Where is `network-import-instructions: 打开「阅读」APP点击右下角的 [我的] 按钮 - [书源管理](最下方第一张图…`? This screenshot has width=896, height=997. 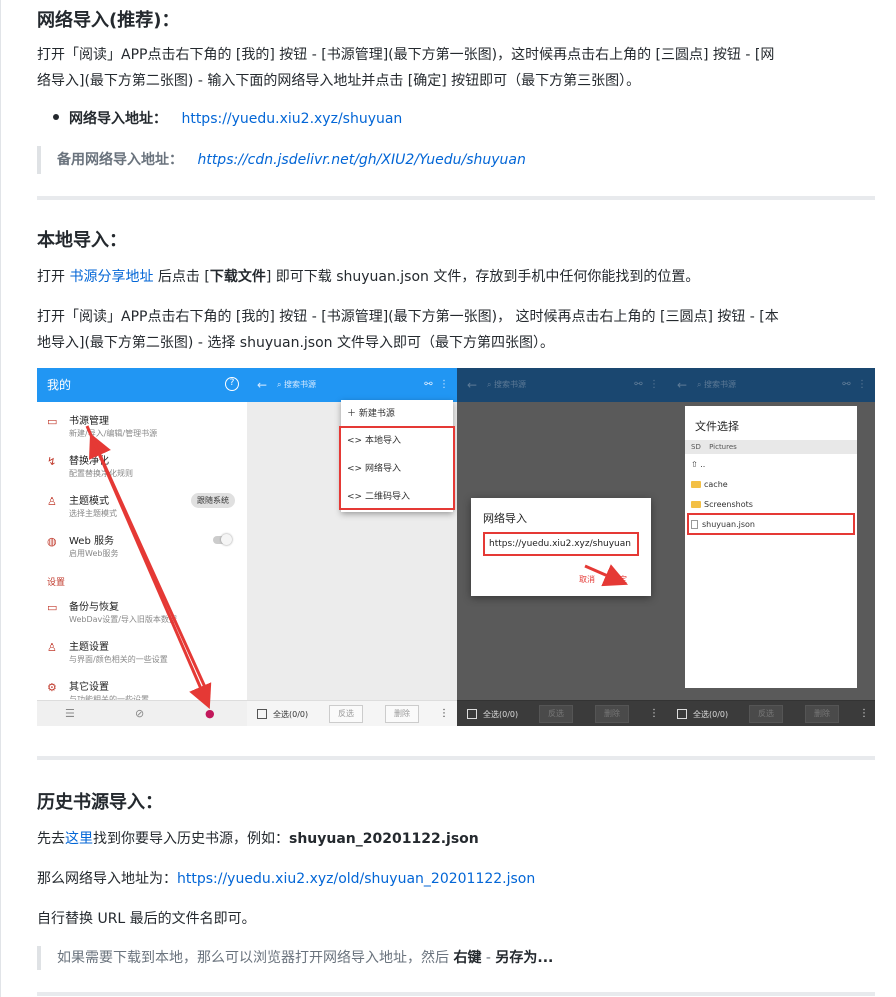 network-import-instructions: 打开「阅读」APP点击右下角的 [我的] 按钮 - [书源管理](最下方第一张图… is located at coordinates (406, 68).